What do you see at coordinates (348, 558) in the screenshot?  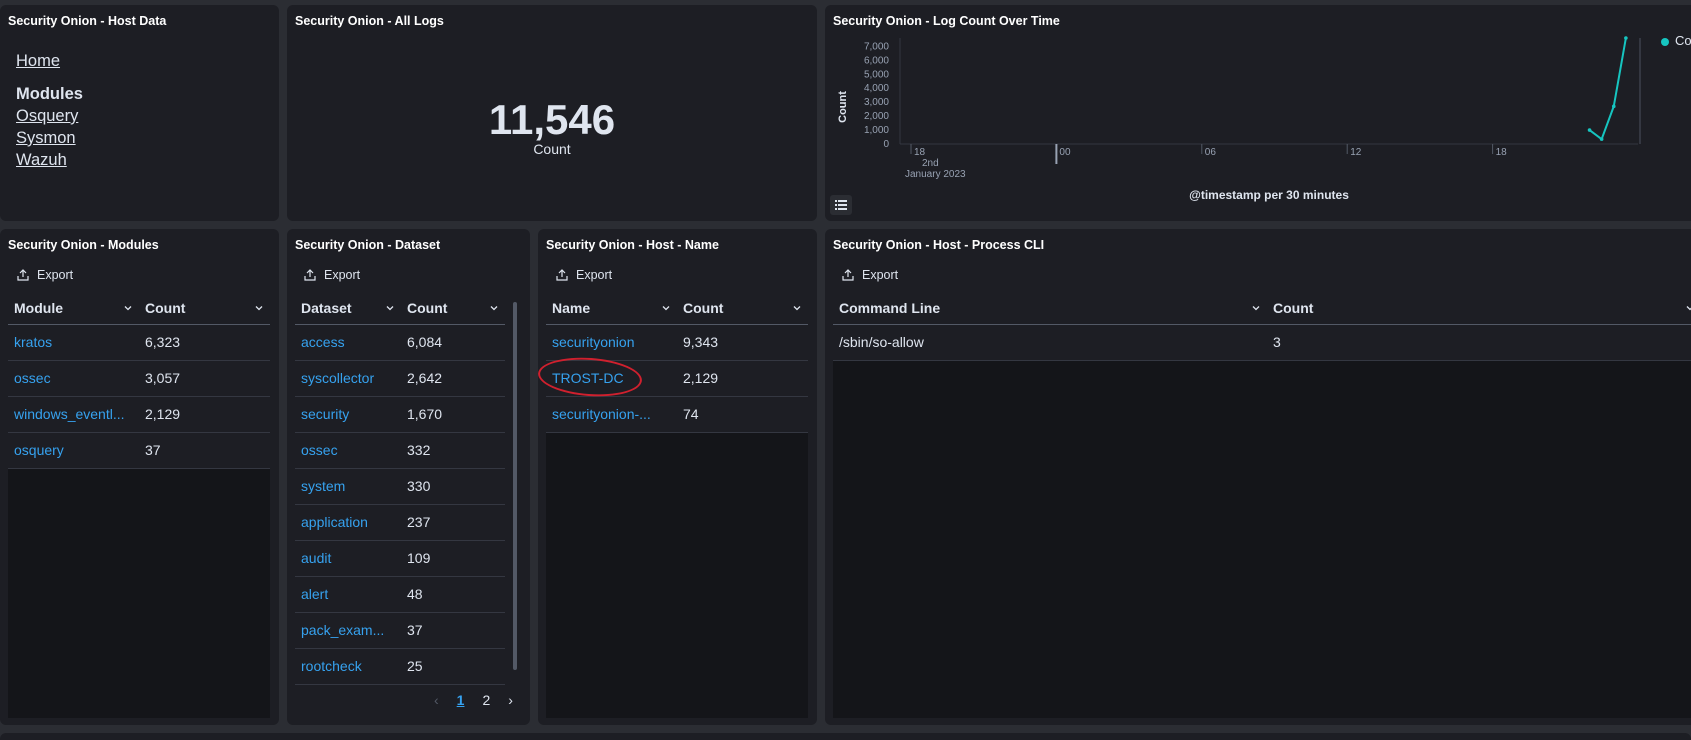 I see `dataset-link: audit` at bounding box center [348, 558].